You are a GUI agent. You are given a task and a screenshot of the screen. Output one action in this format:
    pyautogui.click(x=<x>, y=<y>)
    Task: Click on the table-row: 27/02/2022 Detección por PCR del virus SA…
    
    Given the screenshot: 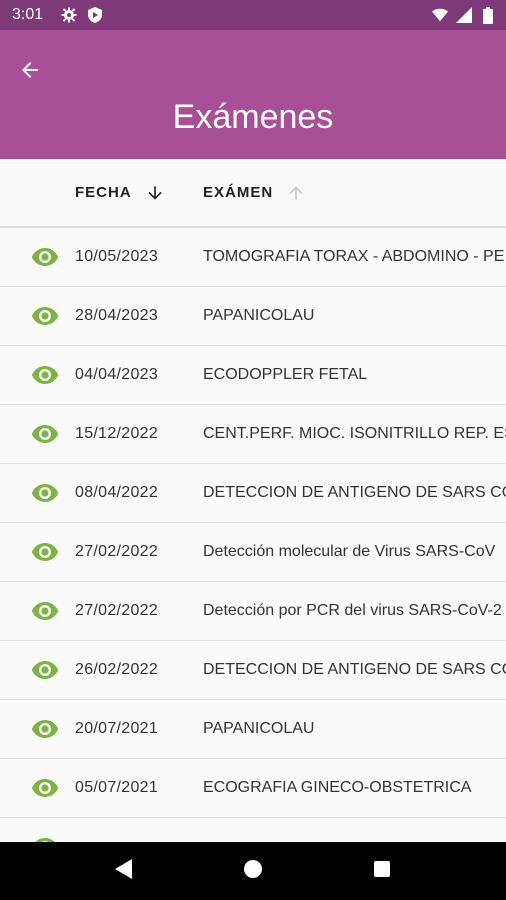 What is the action you would take?
    pyautogui.click(x=253, y=611)
    